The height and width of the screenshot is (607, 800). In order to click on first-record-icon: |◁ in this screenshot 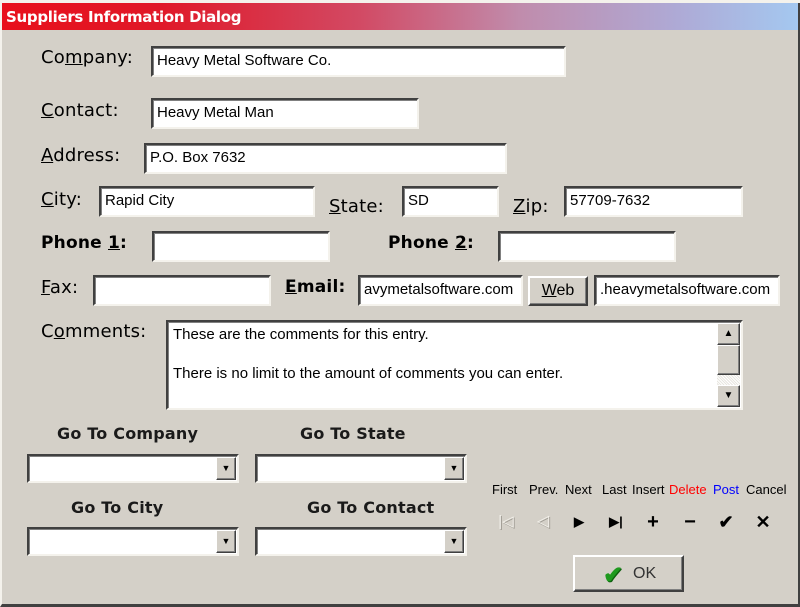, I will do `click(506, 521)`.